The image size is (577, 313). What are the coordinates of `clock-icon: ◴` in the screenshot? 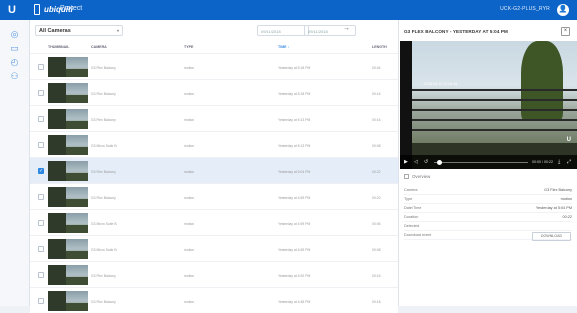 It's located at (14, 62).